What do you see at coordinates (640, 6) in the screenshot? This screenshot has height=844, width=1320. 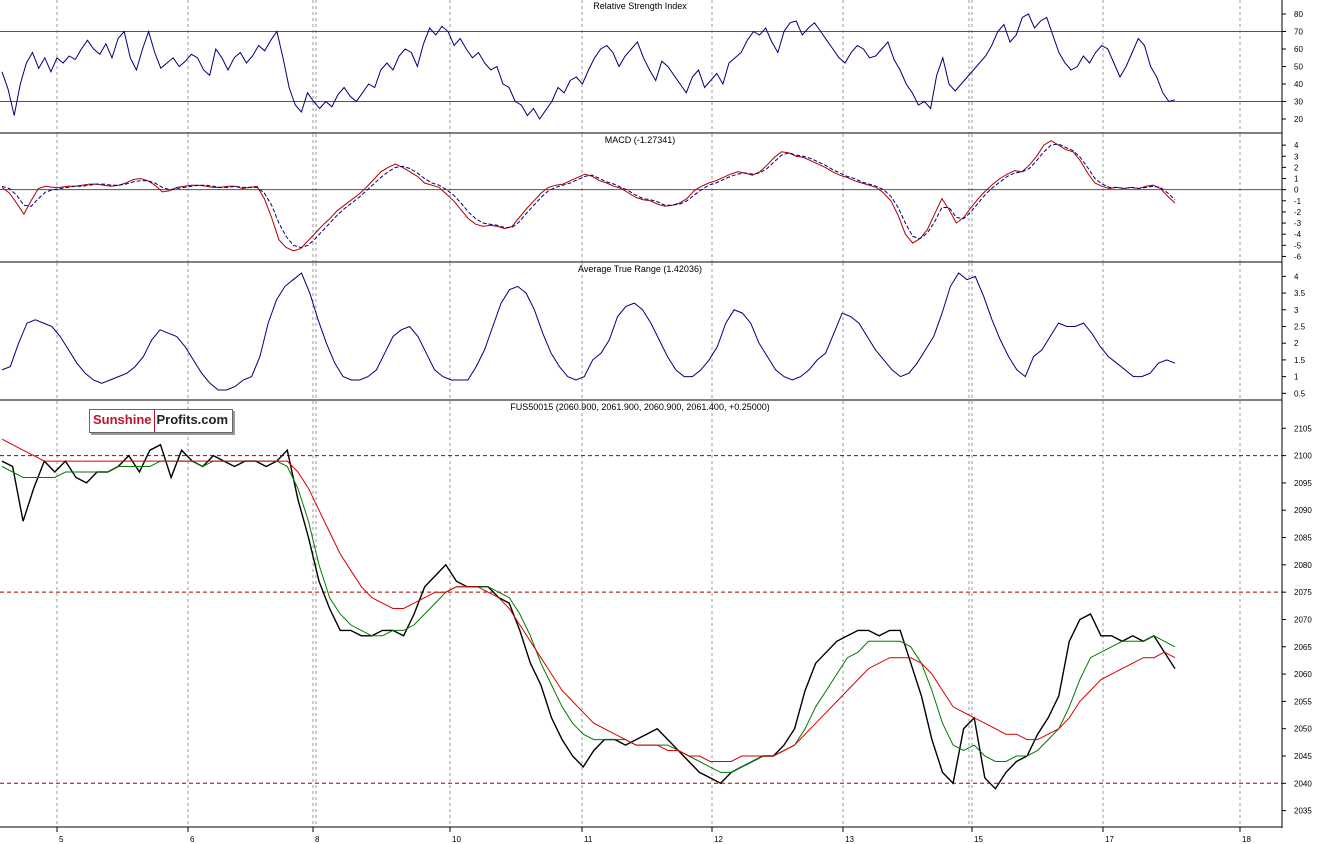 I see `panel-title: Relative Strength Index` at bounding box center [640, 6].